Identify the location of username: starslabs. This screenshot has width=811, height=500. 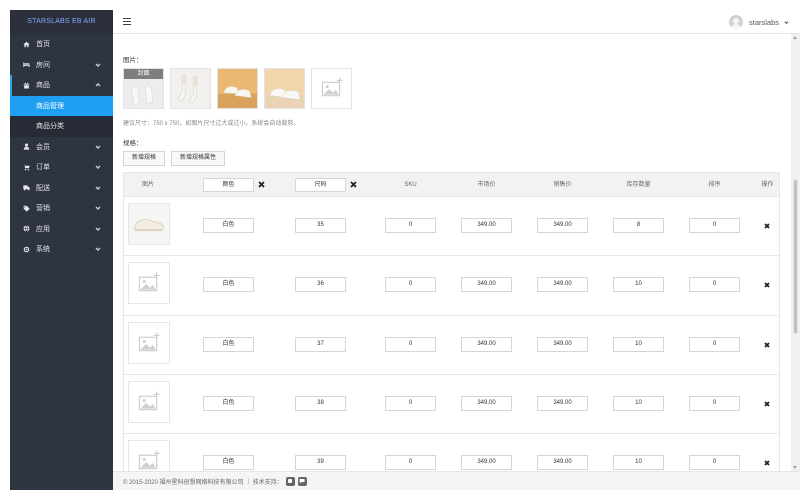
(763, 22).